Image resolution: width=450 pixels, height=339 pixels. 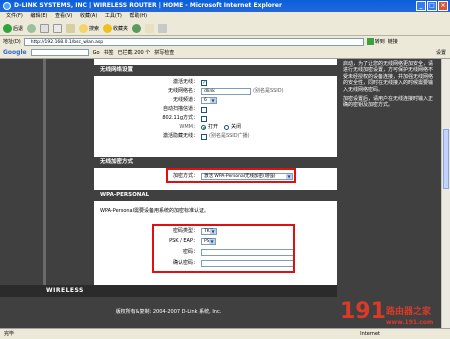 What do you see at coordinates (223, 248) in the screenshot?
I see `wpa-fields-highlight` at bounding box center [223, 248].